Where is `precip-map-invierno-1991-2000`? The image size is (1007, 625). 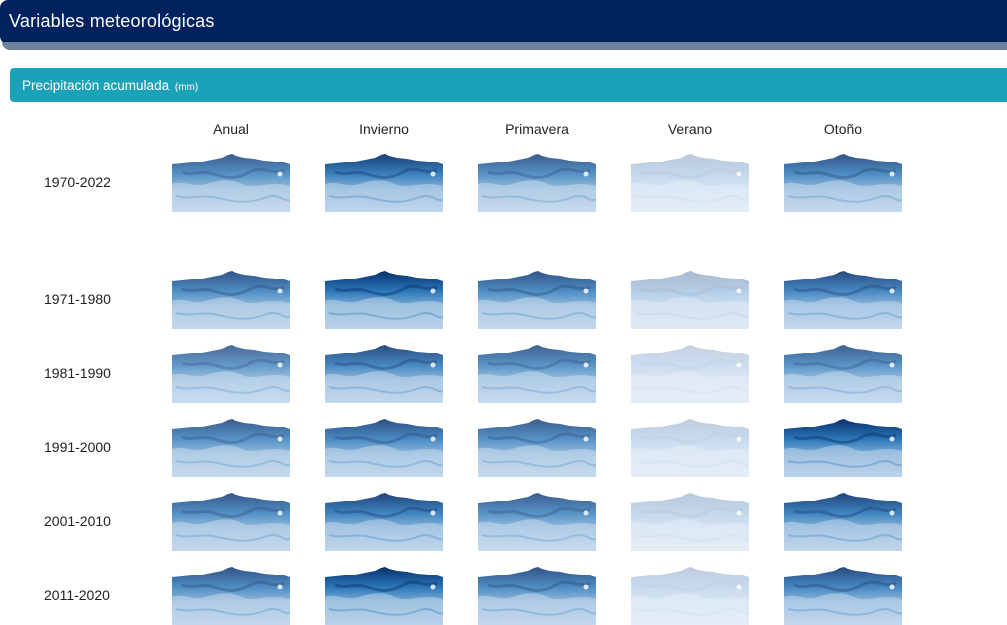 precip-map-invierno-1991-2000 is located at coordinates (384, 448).